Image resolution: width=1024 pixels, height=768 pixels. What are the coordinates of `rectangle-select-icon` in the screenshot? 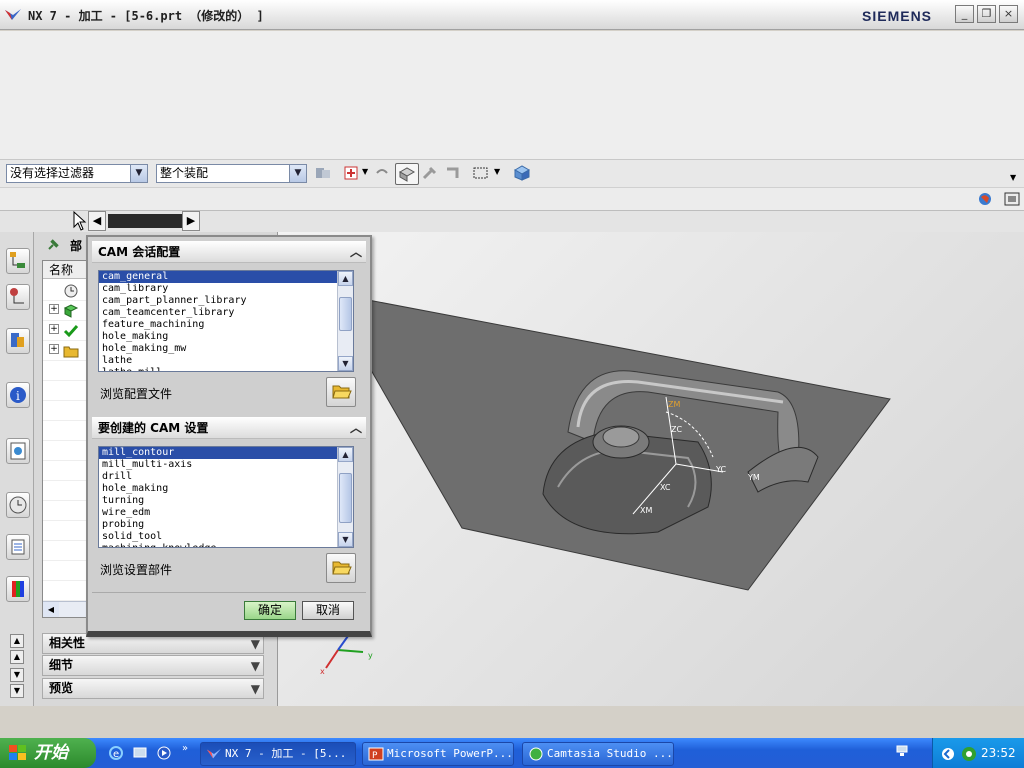 It's located at (481, 173).